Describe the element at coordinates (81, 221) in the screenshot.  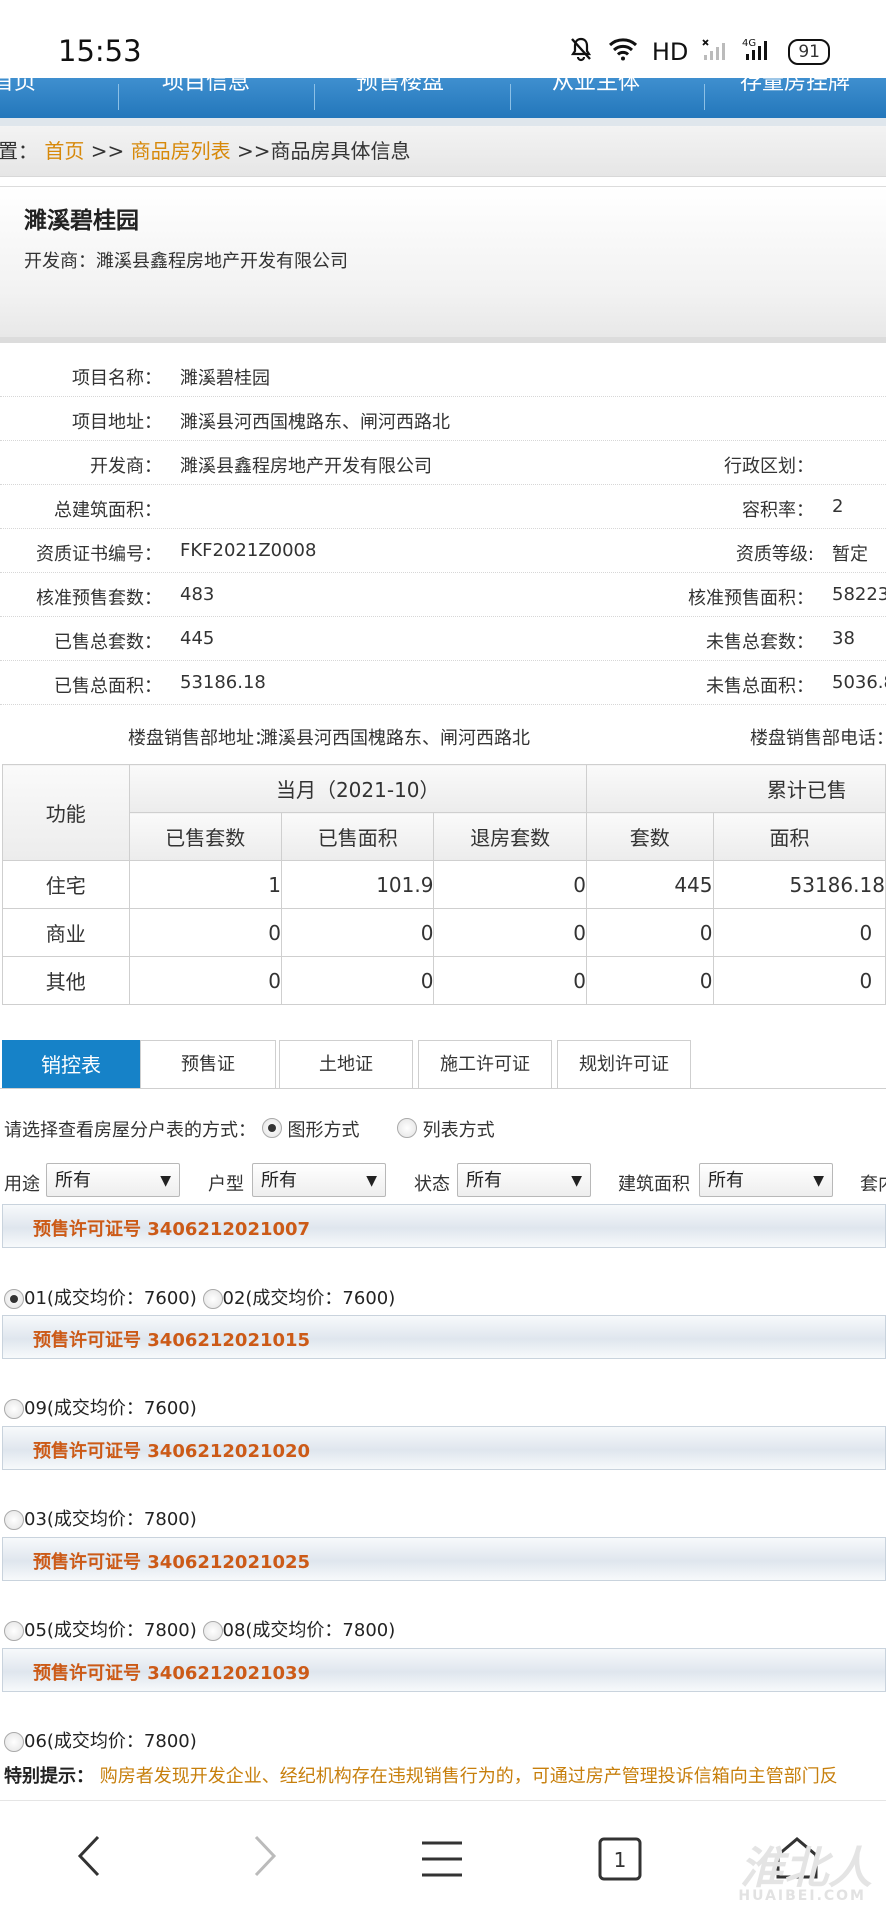
I see `project-title: 濉溪碧桂园` at that location.